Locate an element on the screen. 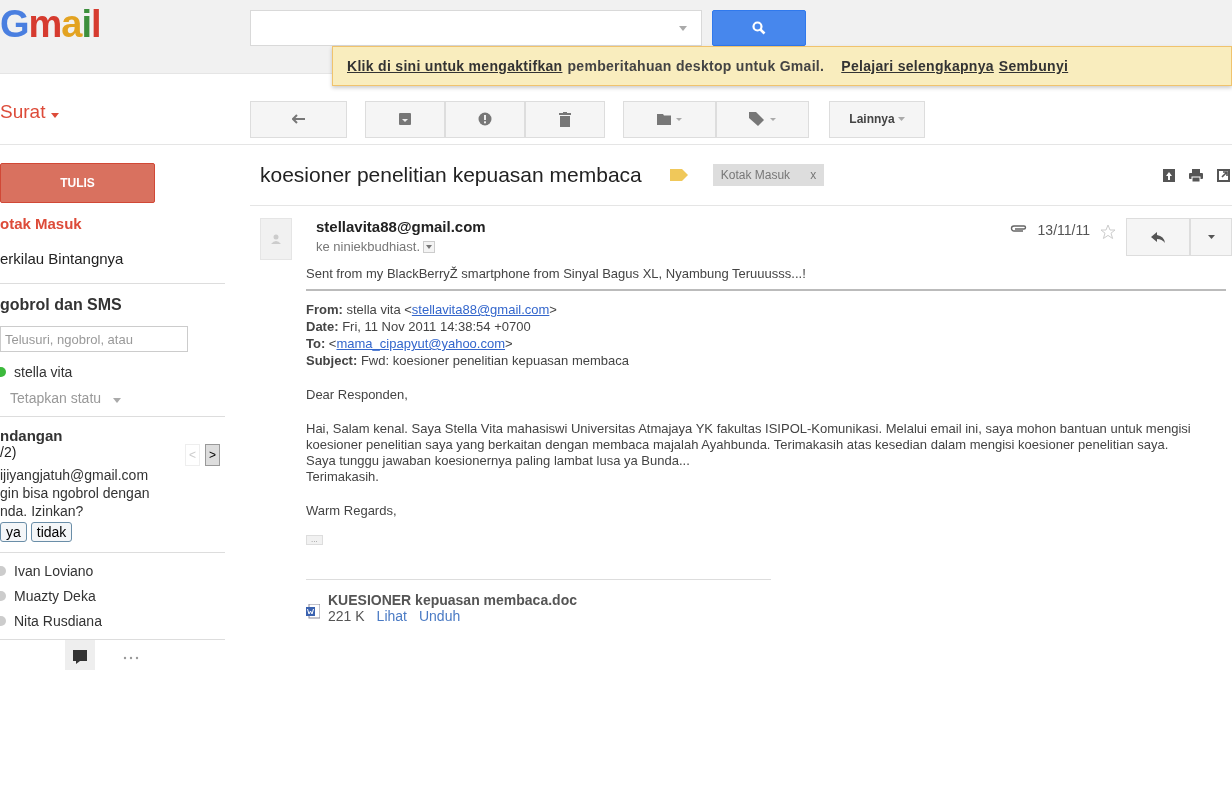  header-line: From: stella vita <stellavita88@gmail.com> is located at coordinates (432, 309).